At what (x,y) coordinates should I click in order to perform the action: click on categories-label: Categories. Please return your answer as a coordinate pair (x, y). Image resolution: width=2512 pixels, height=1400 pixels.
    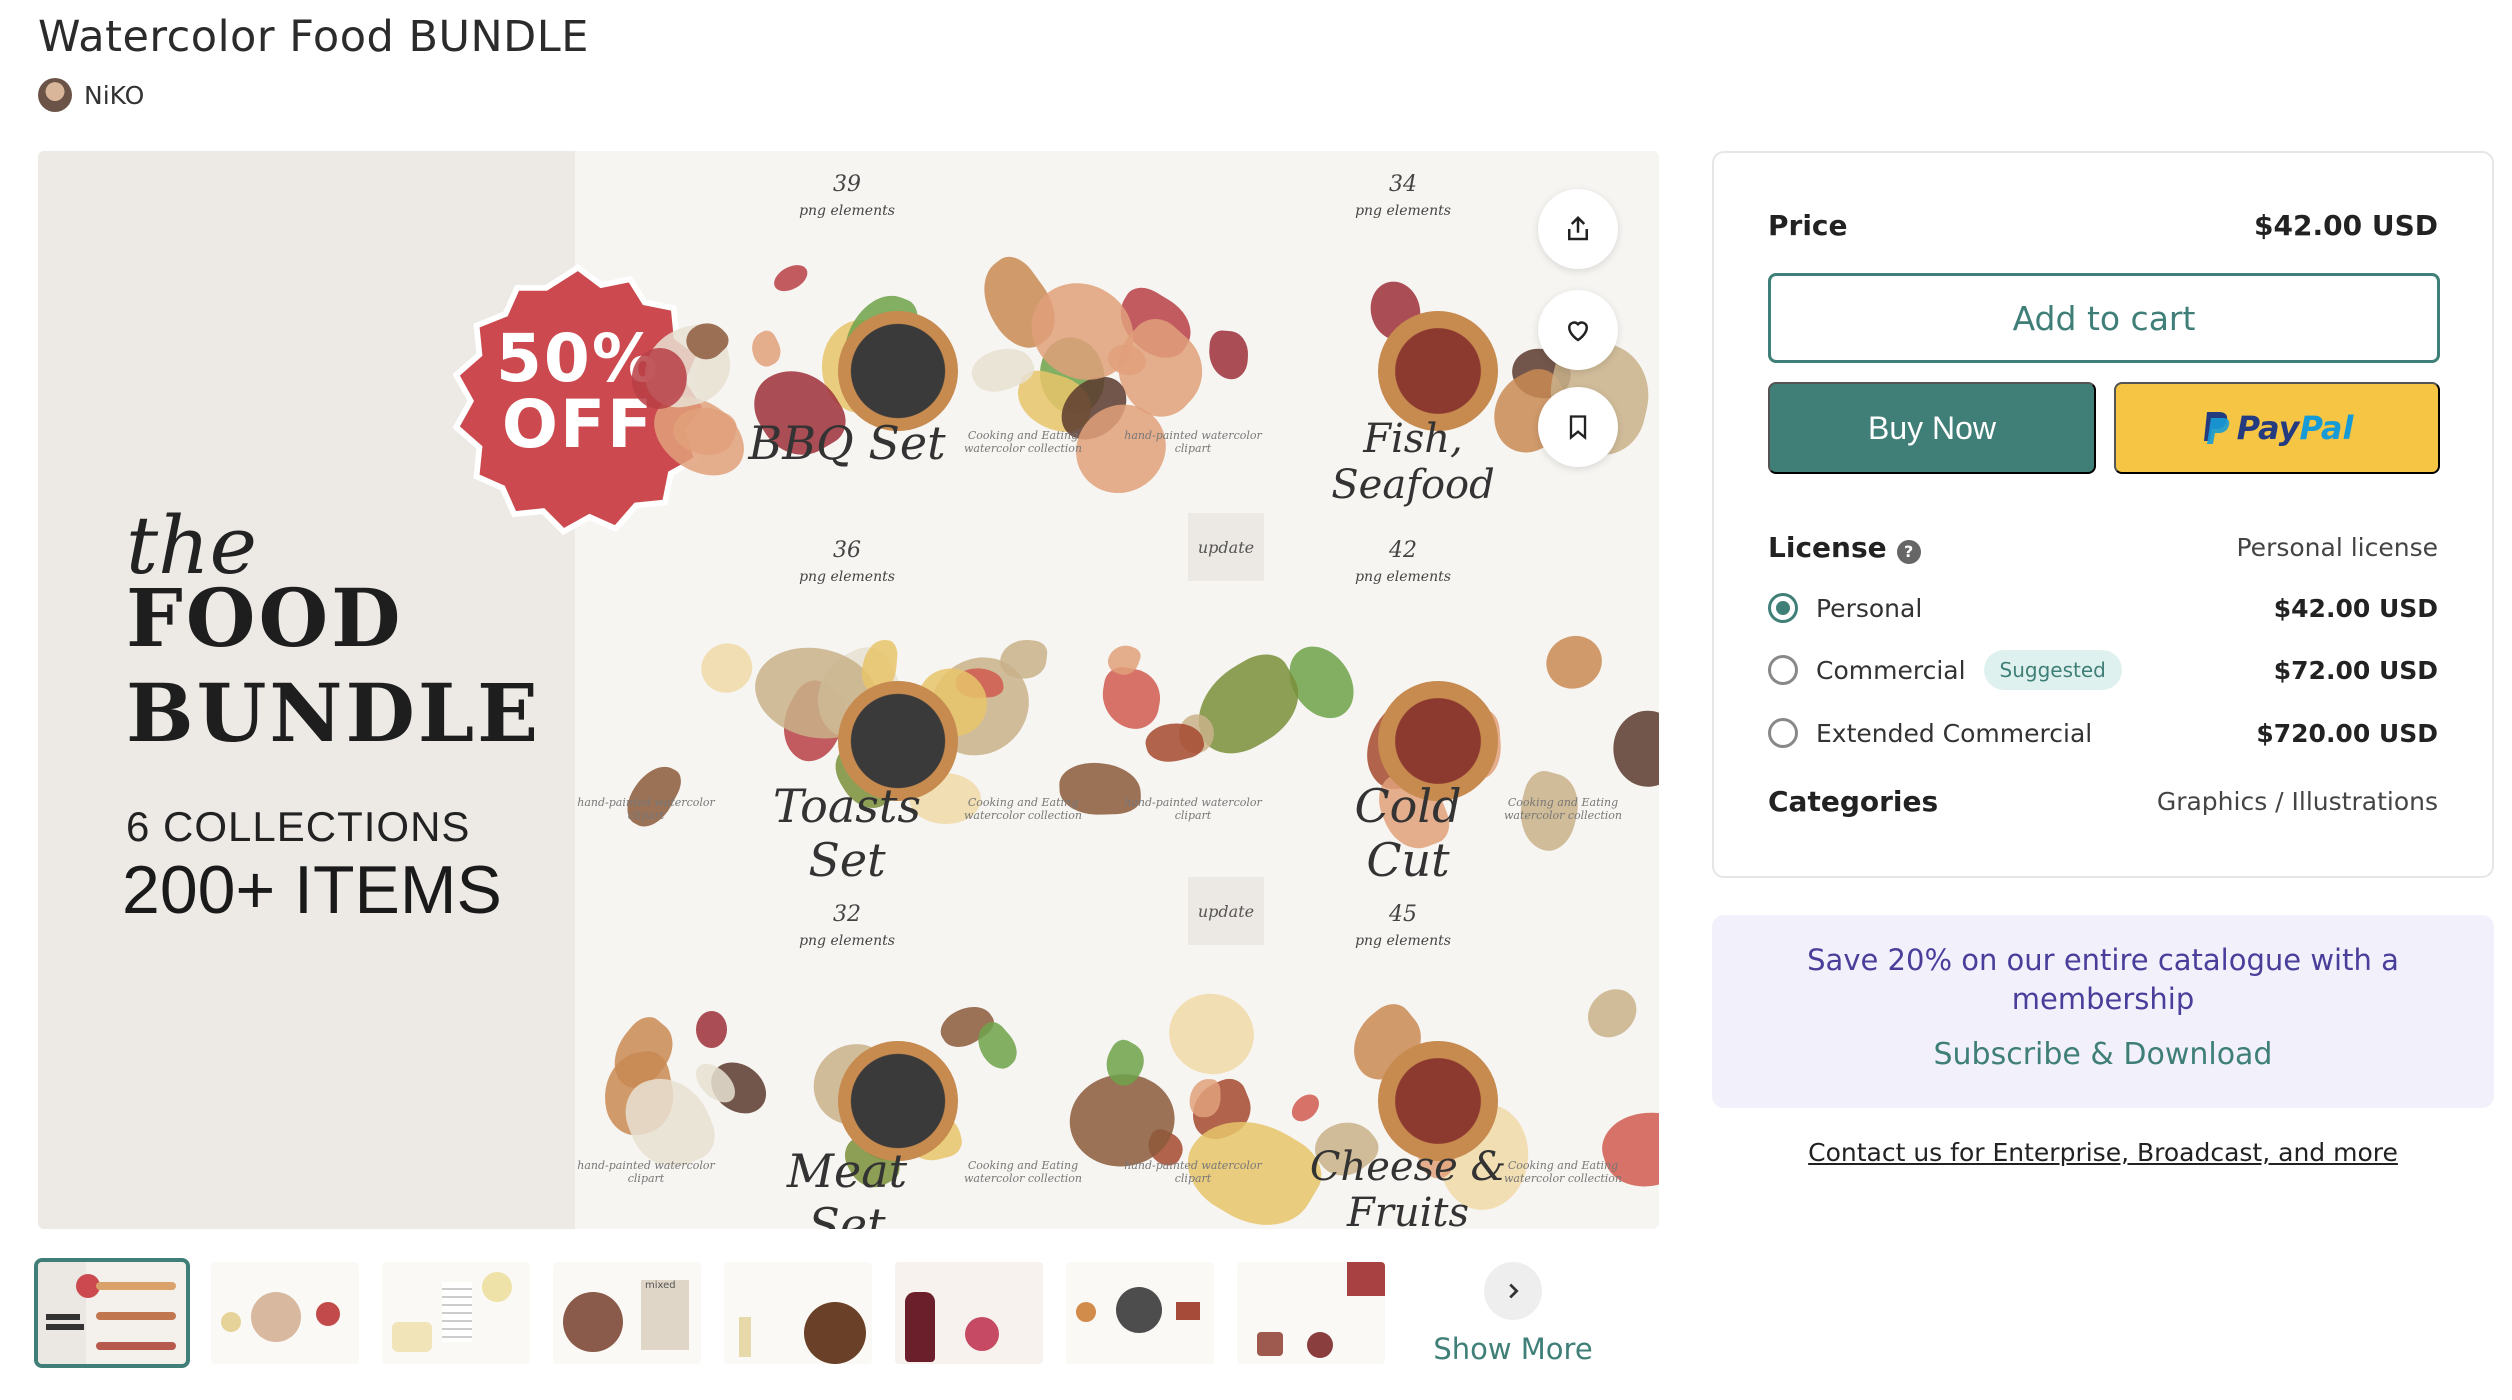
    Looking at the image, I should click on (1853, 801).